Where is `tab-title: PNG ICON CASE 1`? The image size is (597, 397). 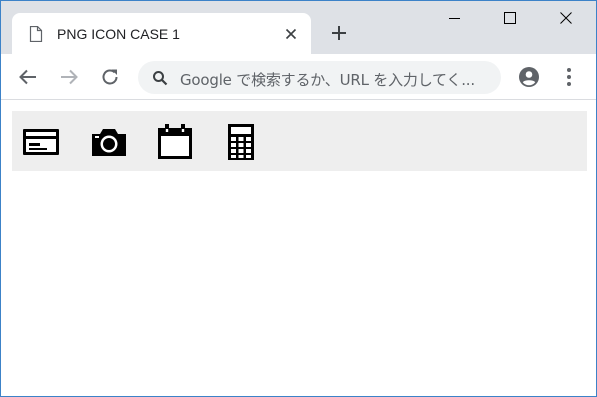 tab-title: PNG ICON CASE 1 is located at coordinates (118, 34).